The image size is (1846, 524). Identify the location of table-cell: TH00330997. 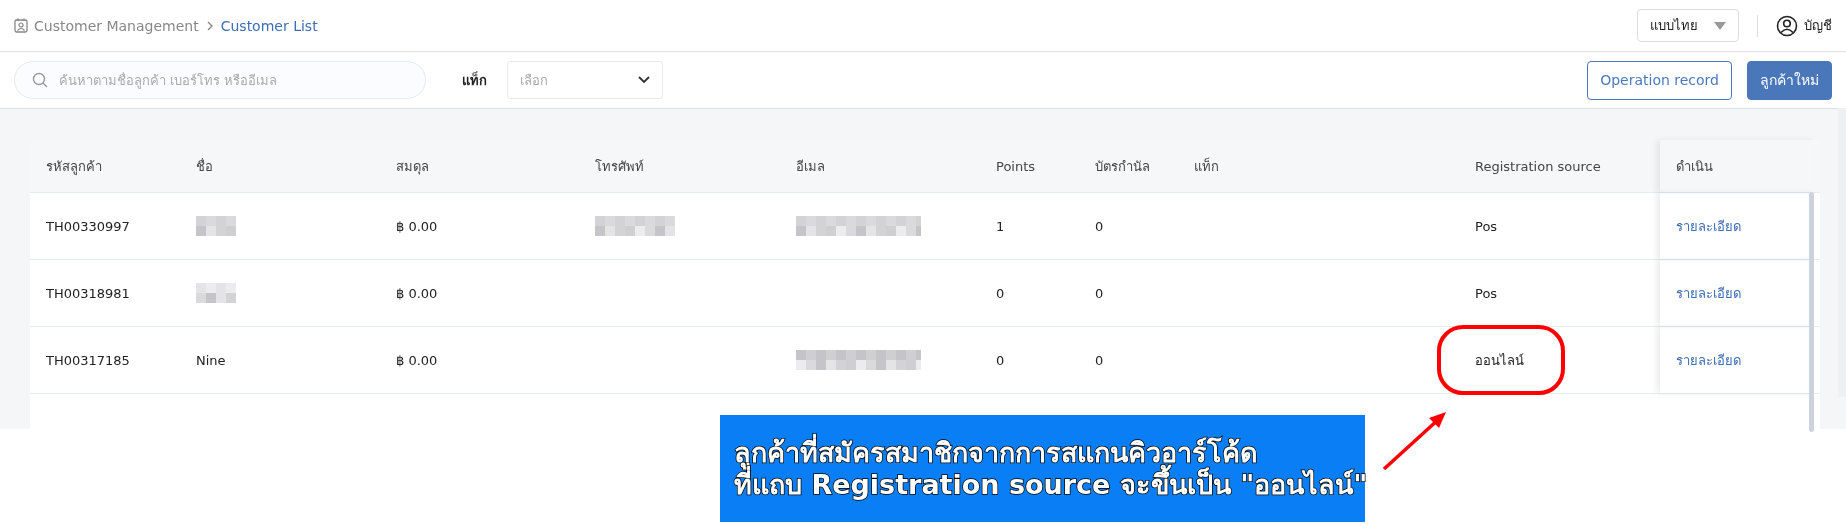
(88, 226).